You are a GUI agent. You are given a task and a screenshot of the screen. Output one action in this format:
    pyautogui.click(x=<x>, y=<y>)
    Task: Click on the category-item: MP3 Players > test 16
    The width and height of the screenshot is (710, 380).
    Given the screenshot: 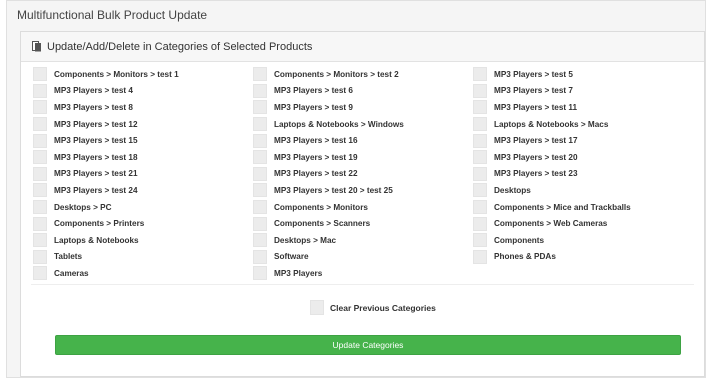 What is the action you would take?
    pyautogui.click(x=363, y=140)
    